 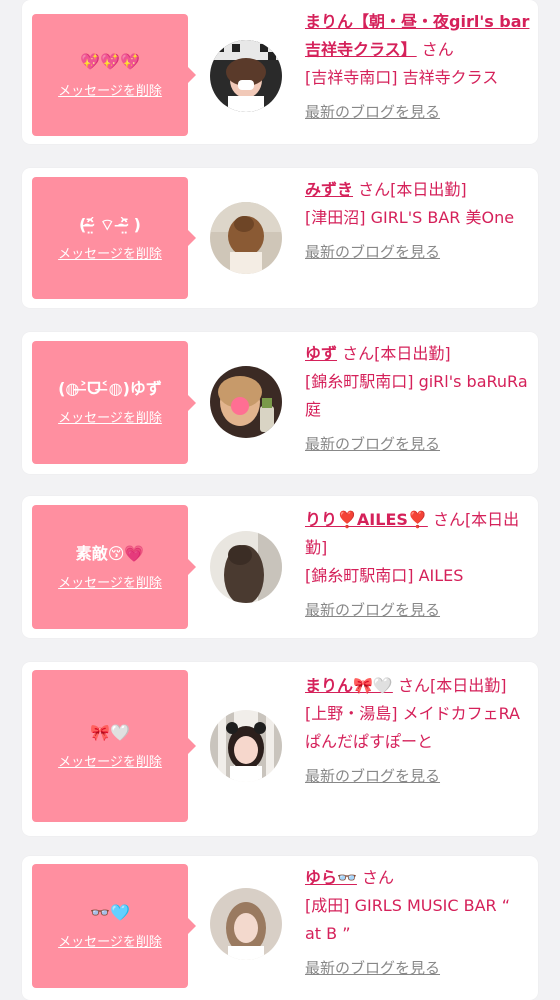 I want to click on message-text: 💖💖💖, so click(x=110, y=61).